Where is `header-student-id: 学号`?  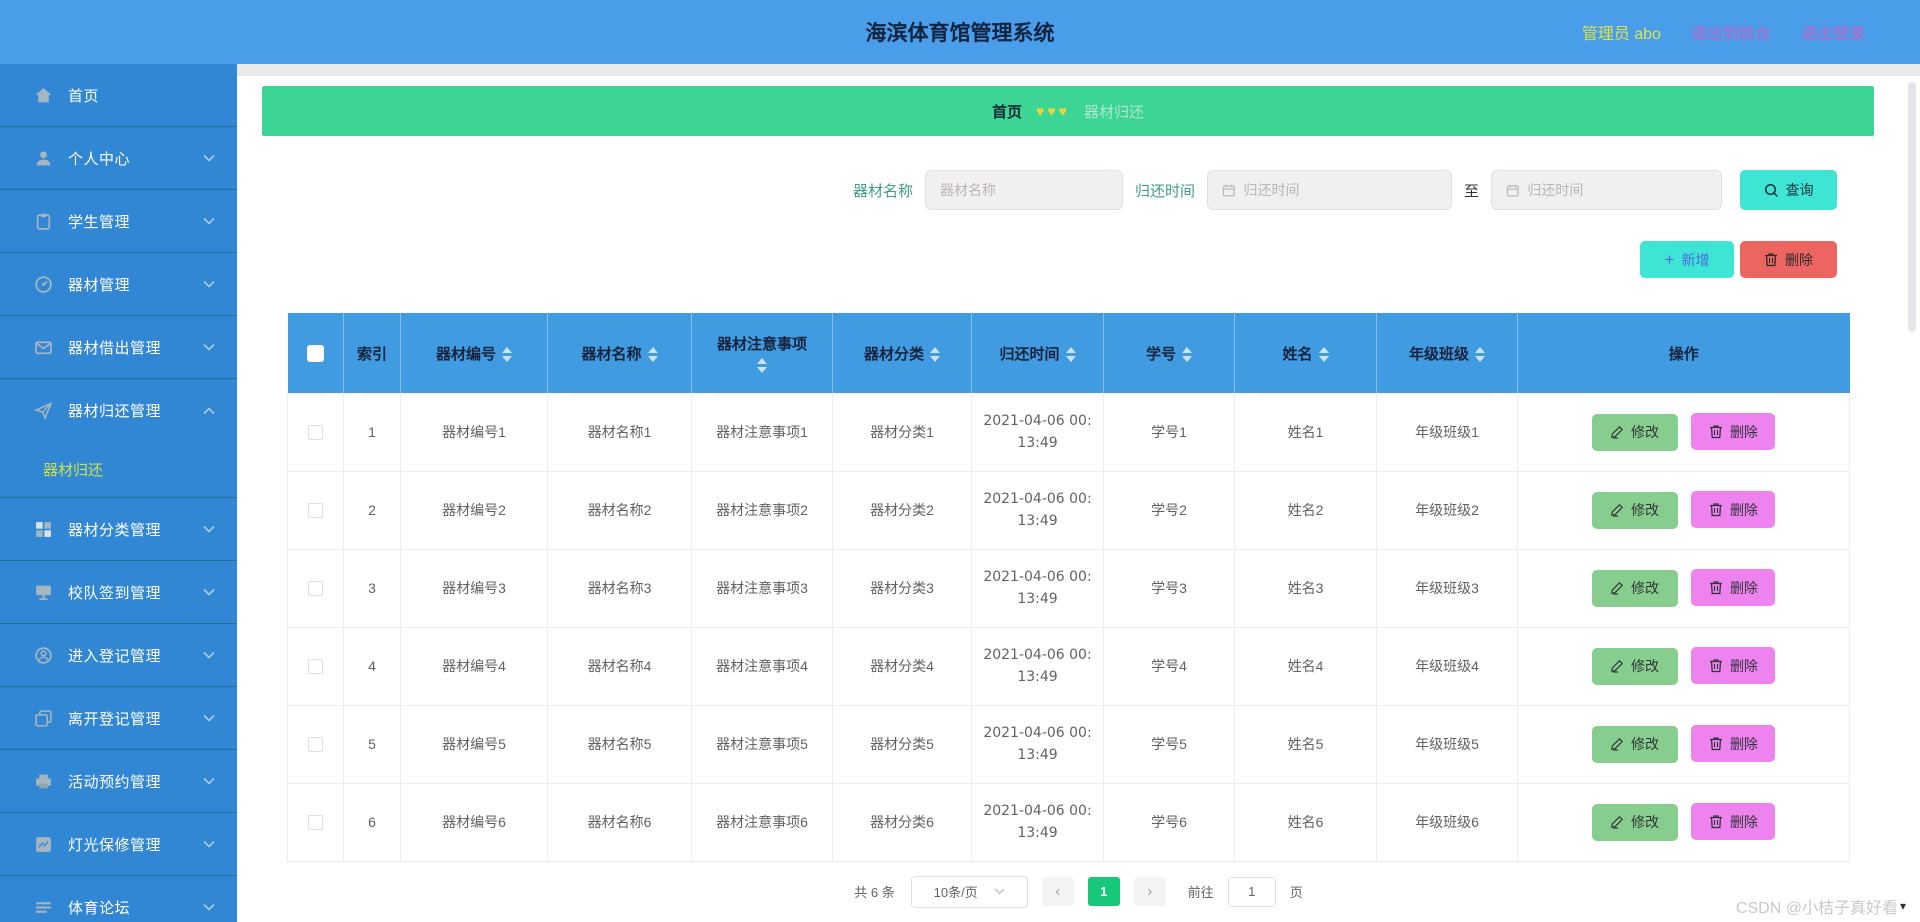 header-student-id: 学号 is located at coordinates (1169, 353).